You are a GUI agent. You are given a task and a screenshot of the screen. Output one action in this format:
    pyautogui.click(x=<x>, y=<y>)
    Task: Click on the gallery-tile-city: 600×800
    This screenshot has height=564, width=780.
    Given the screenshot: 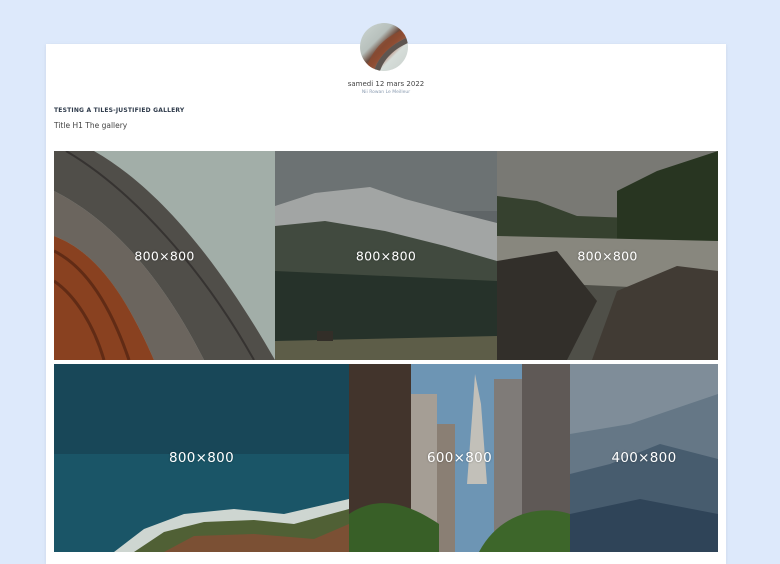 What is the action you would take?
    pyautogui.click(x=459, y=458)
    